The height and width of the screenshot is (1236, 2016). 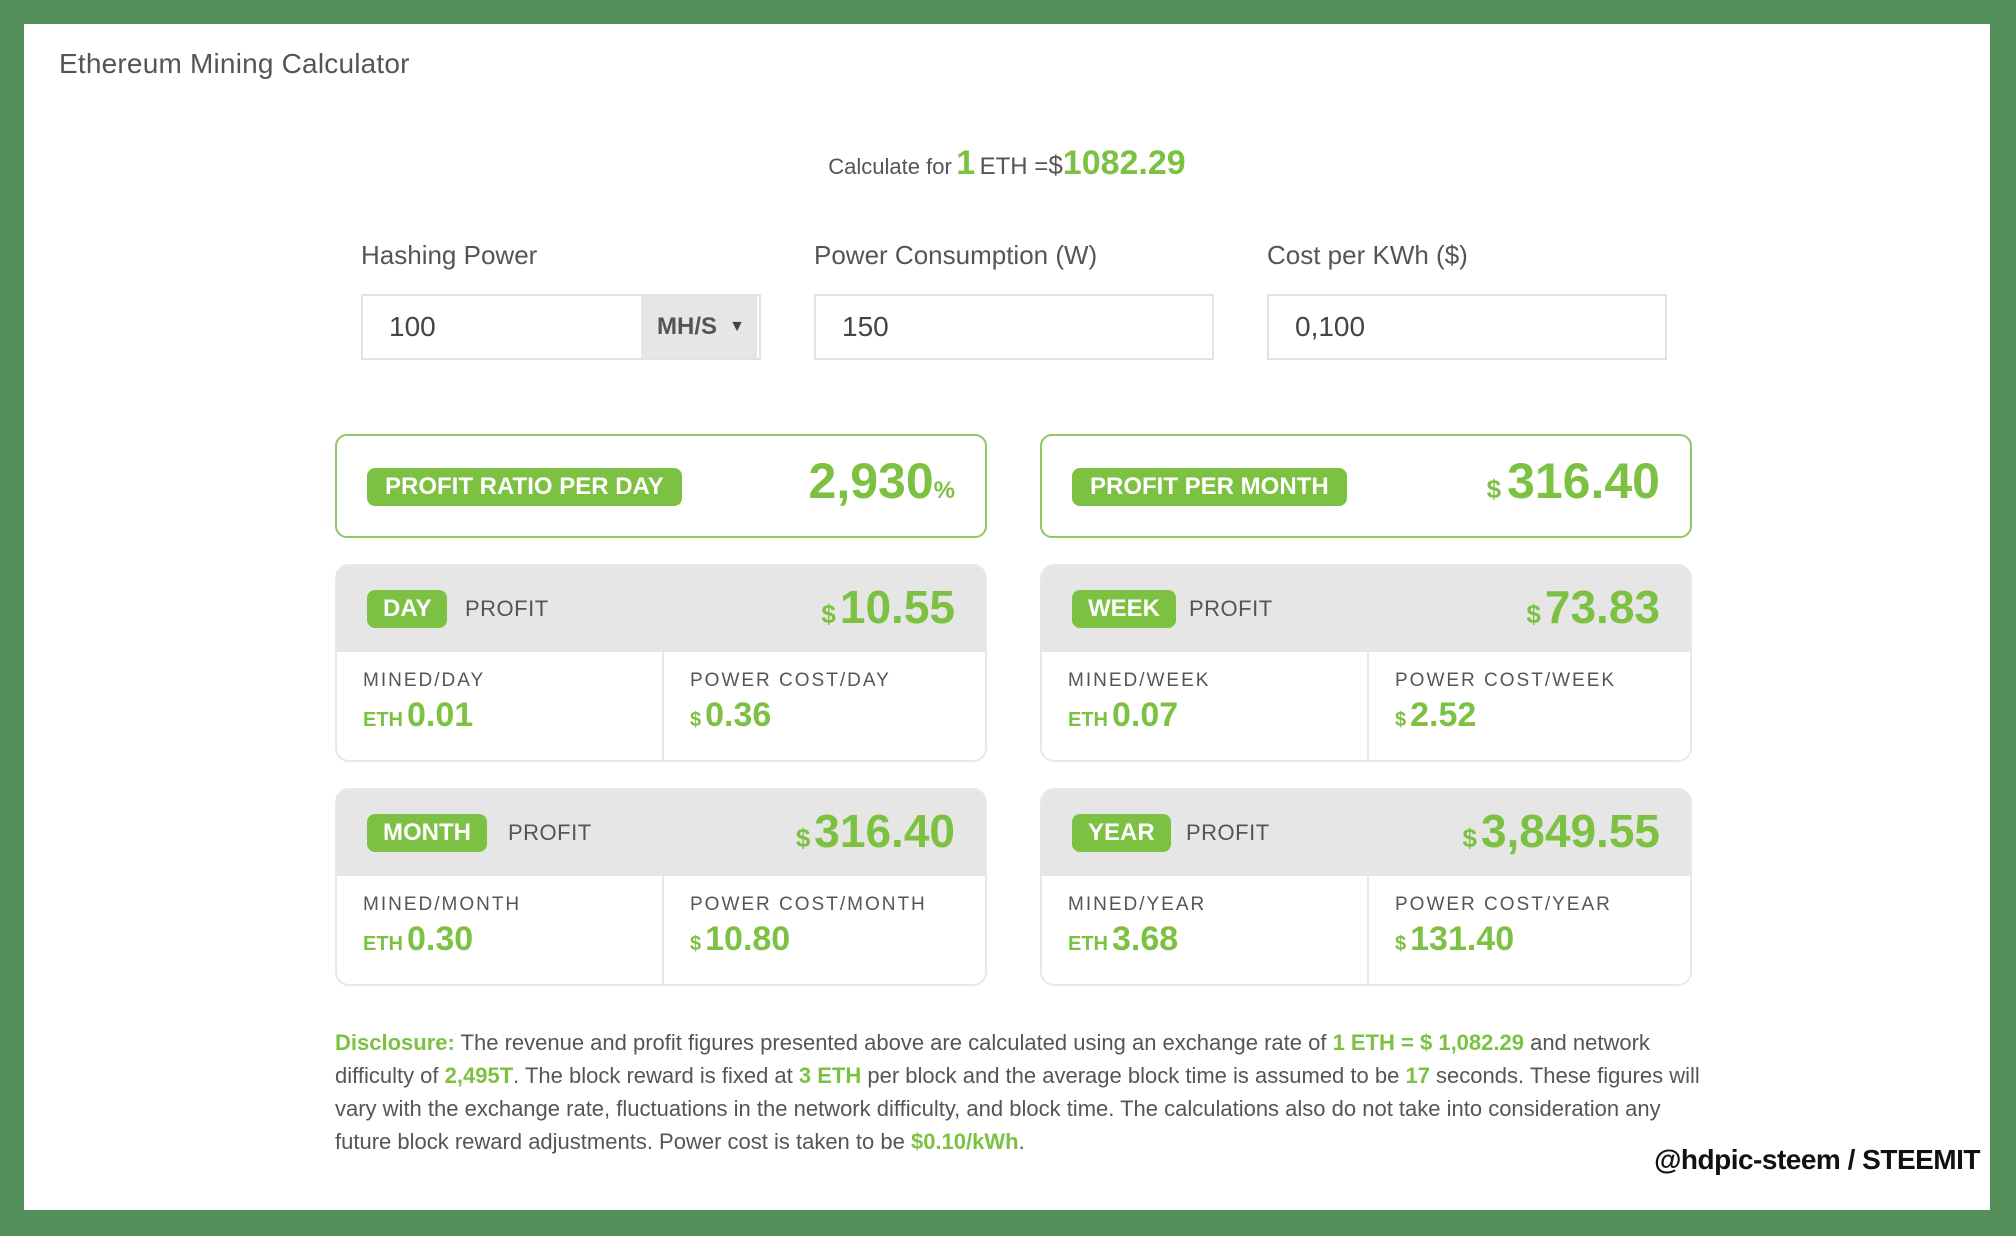 I want to click on week-cost-label: POWER COST/WEEK, so click(x=1506, y=680).